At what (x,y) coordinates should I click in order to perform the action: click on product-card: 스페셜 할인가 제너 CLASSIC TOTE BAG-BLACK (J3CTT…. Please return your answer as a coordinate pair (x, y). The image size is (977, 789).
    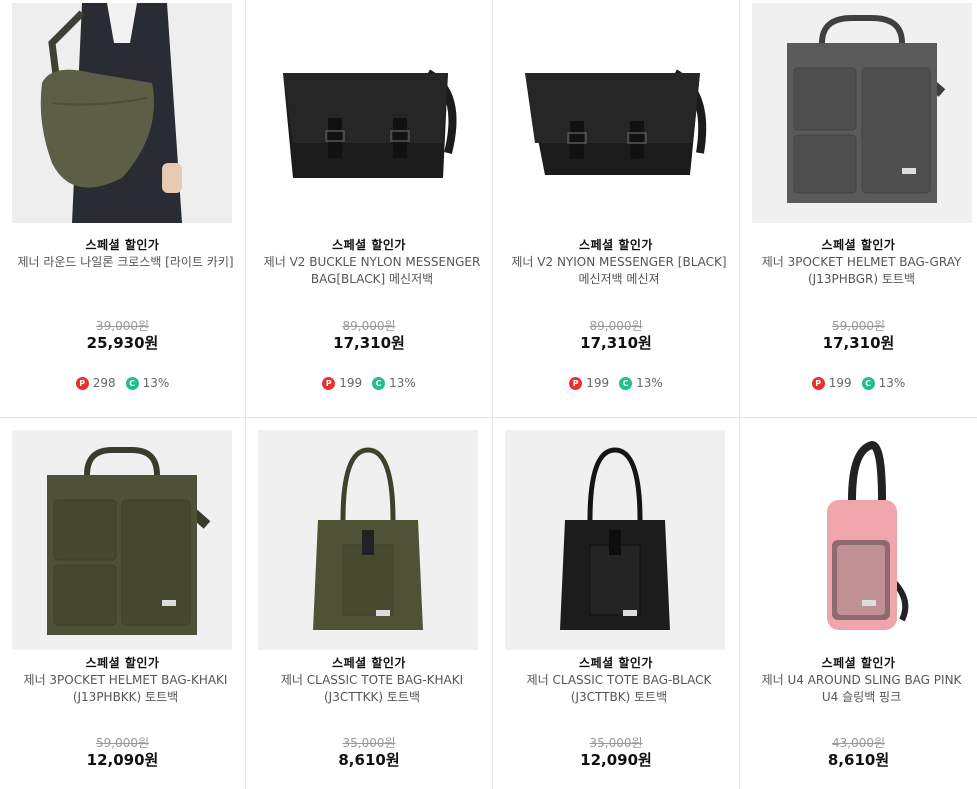
    Looking at the image, I should click on (616, 603).